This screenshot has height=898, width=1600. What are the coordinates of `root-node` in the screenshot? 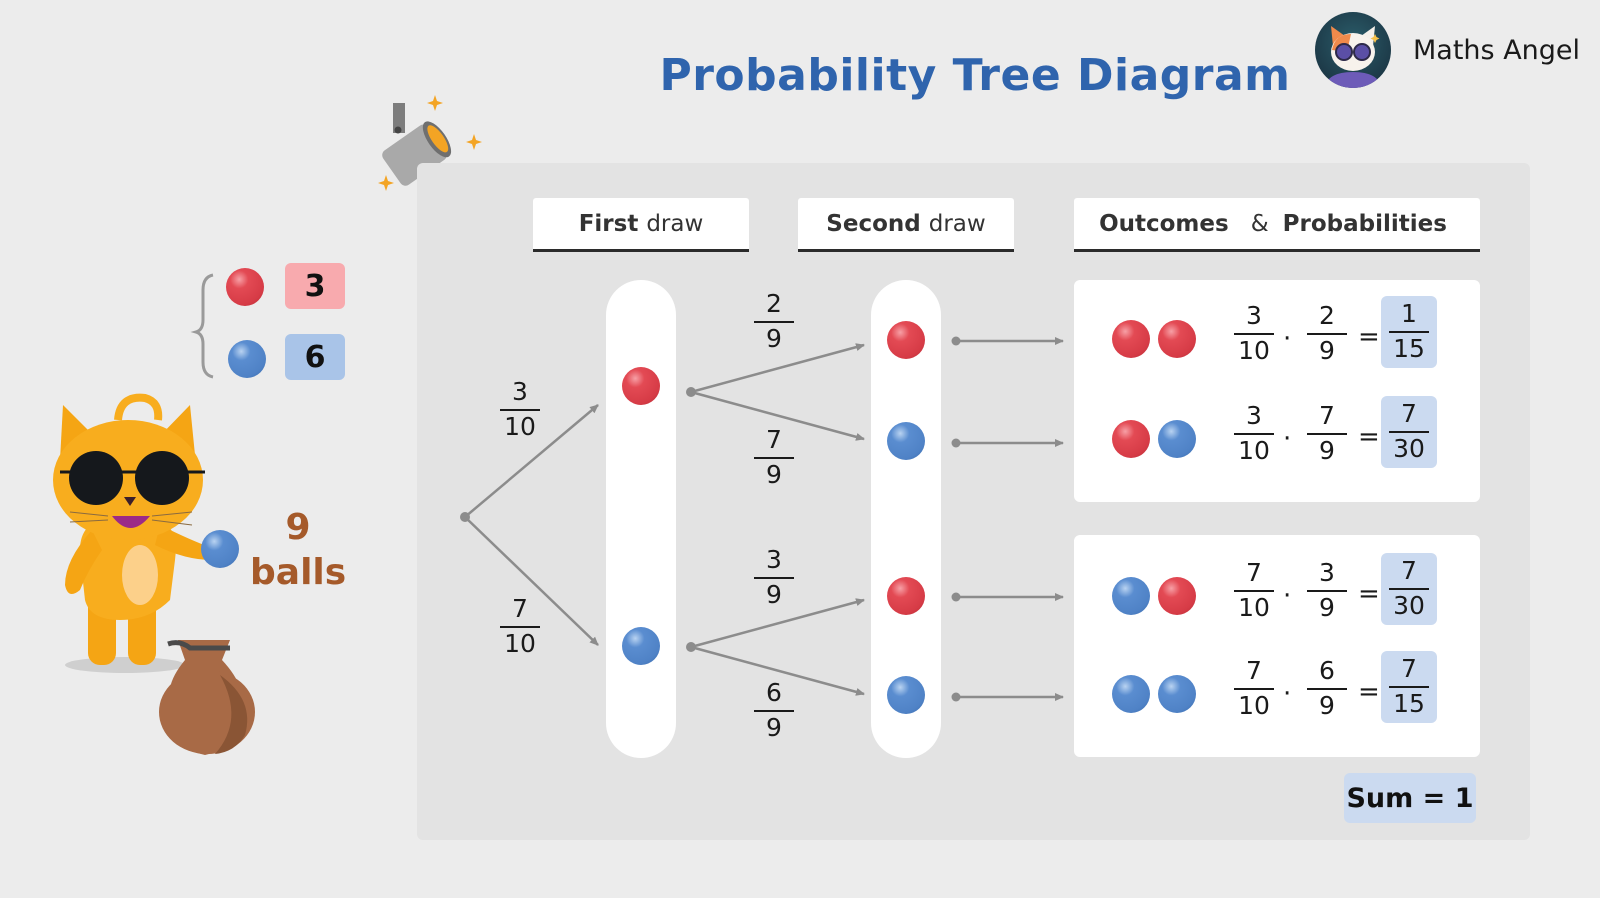 It's located at (465, 517).